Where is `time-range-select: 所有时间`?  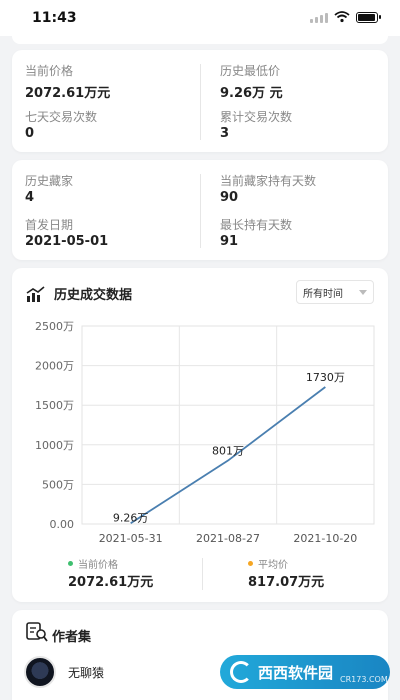 time-range-select: 所有时间 is located at coordinates (335, 292).